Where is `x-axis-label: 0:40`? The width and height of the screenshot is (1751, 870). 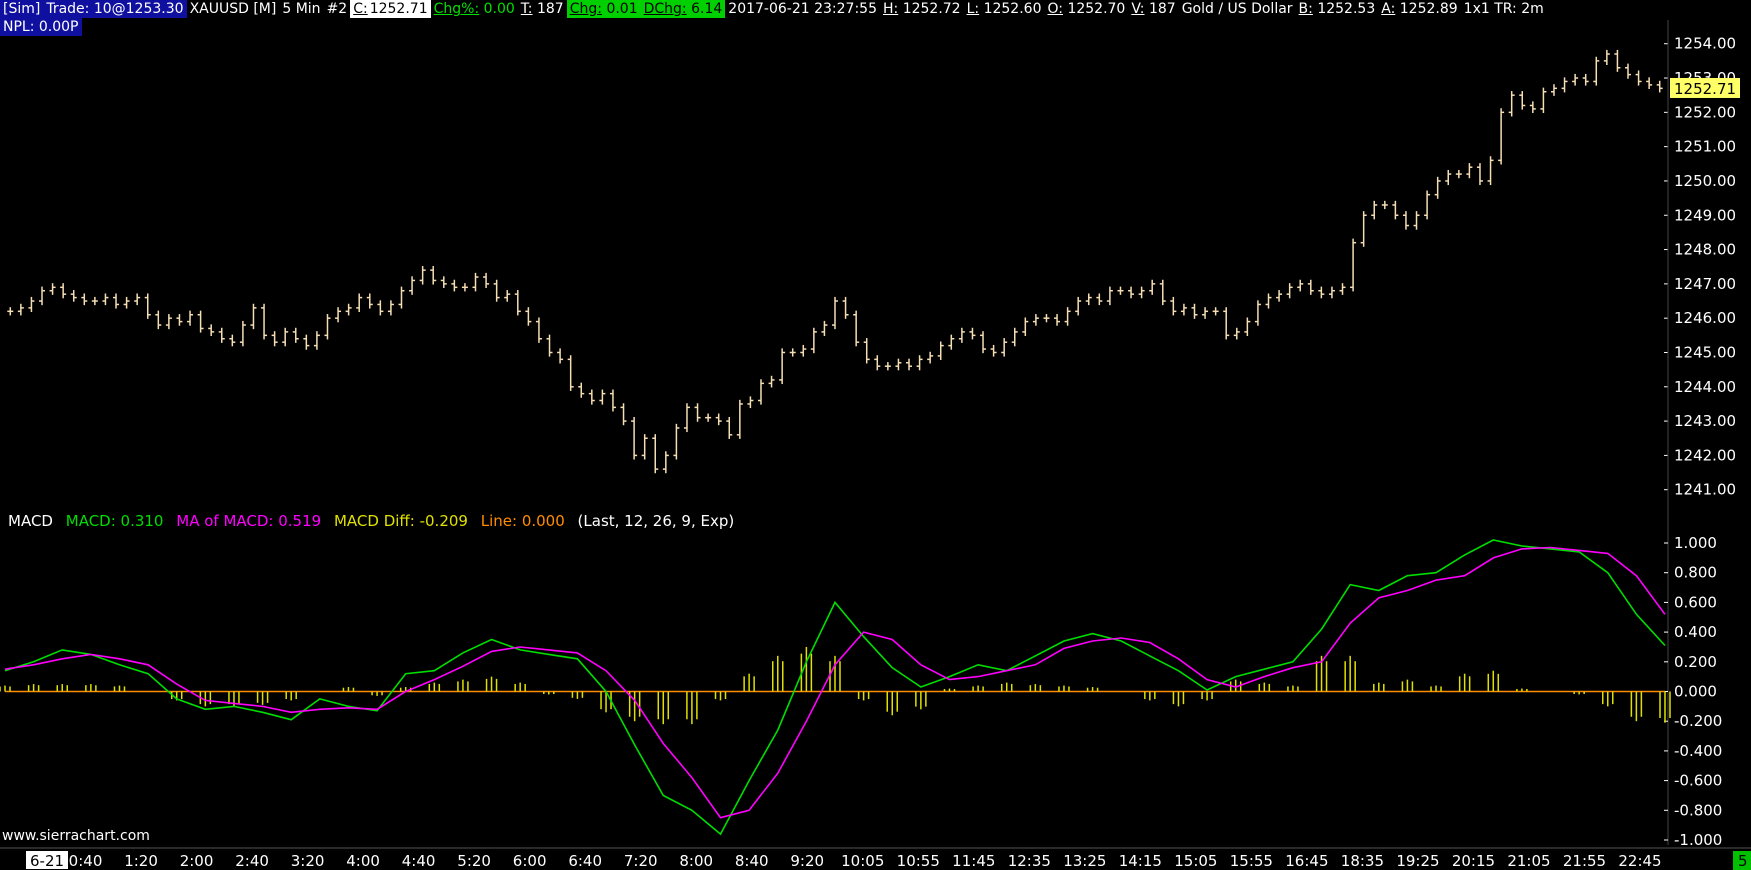 x-axis-label: 0:40 is located at coordinates (86, 861).